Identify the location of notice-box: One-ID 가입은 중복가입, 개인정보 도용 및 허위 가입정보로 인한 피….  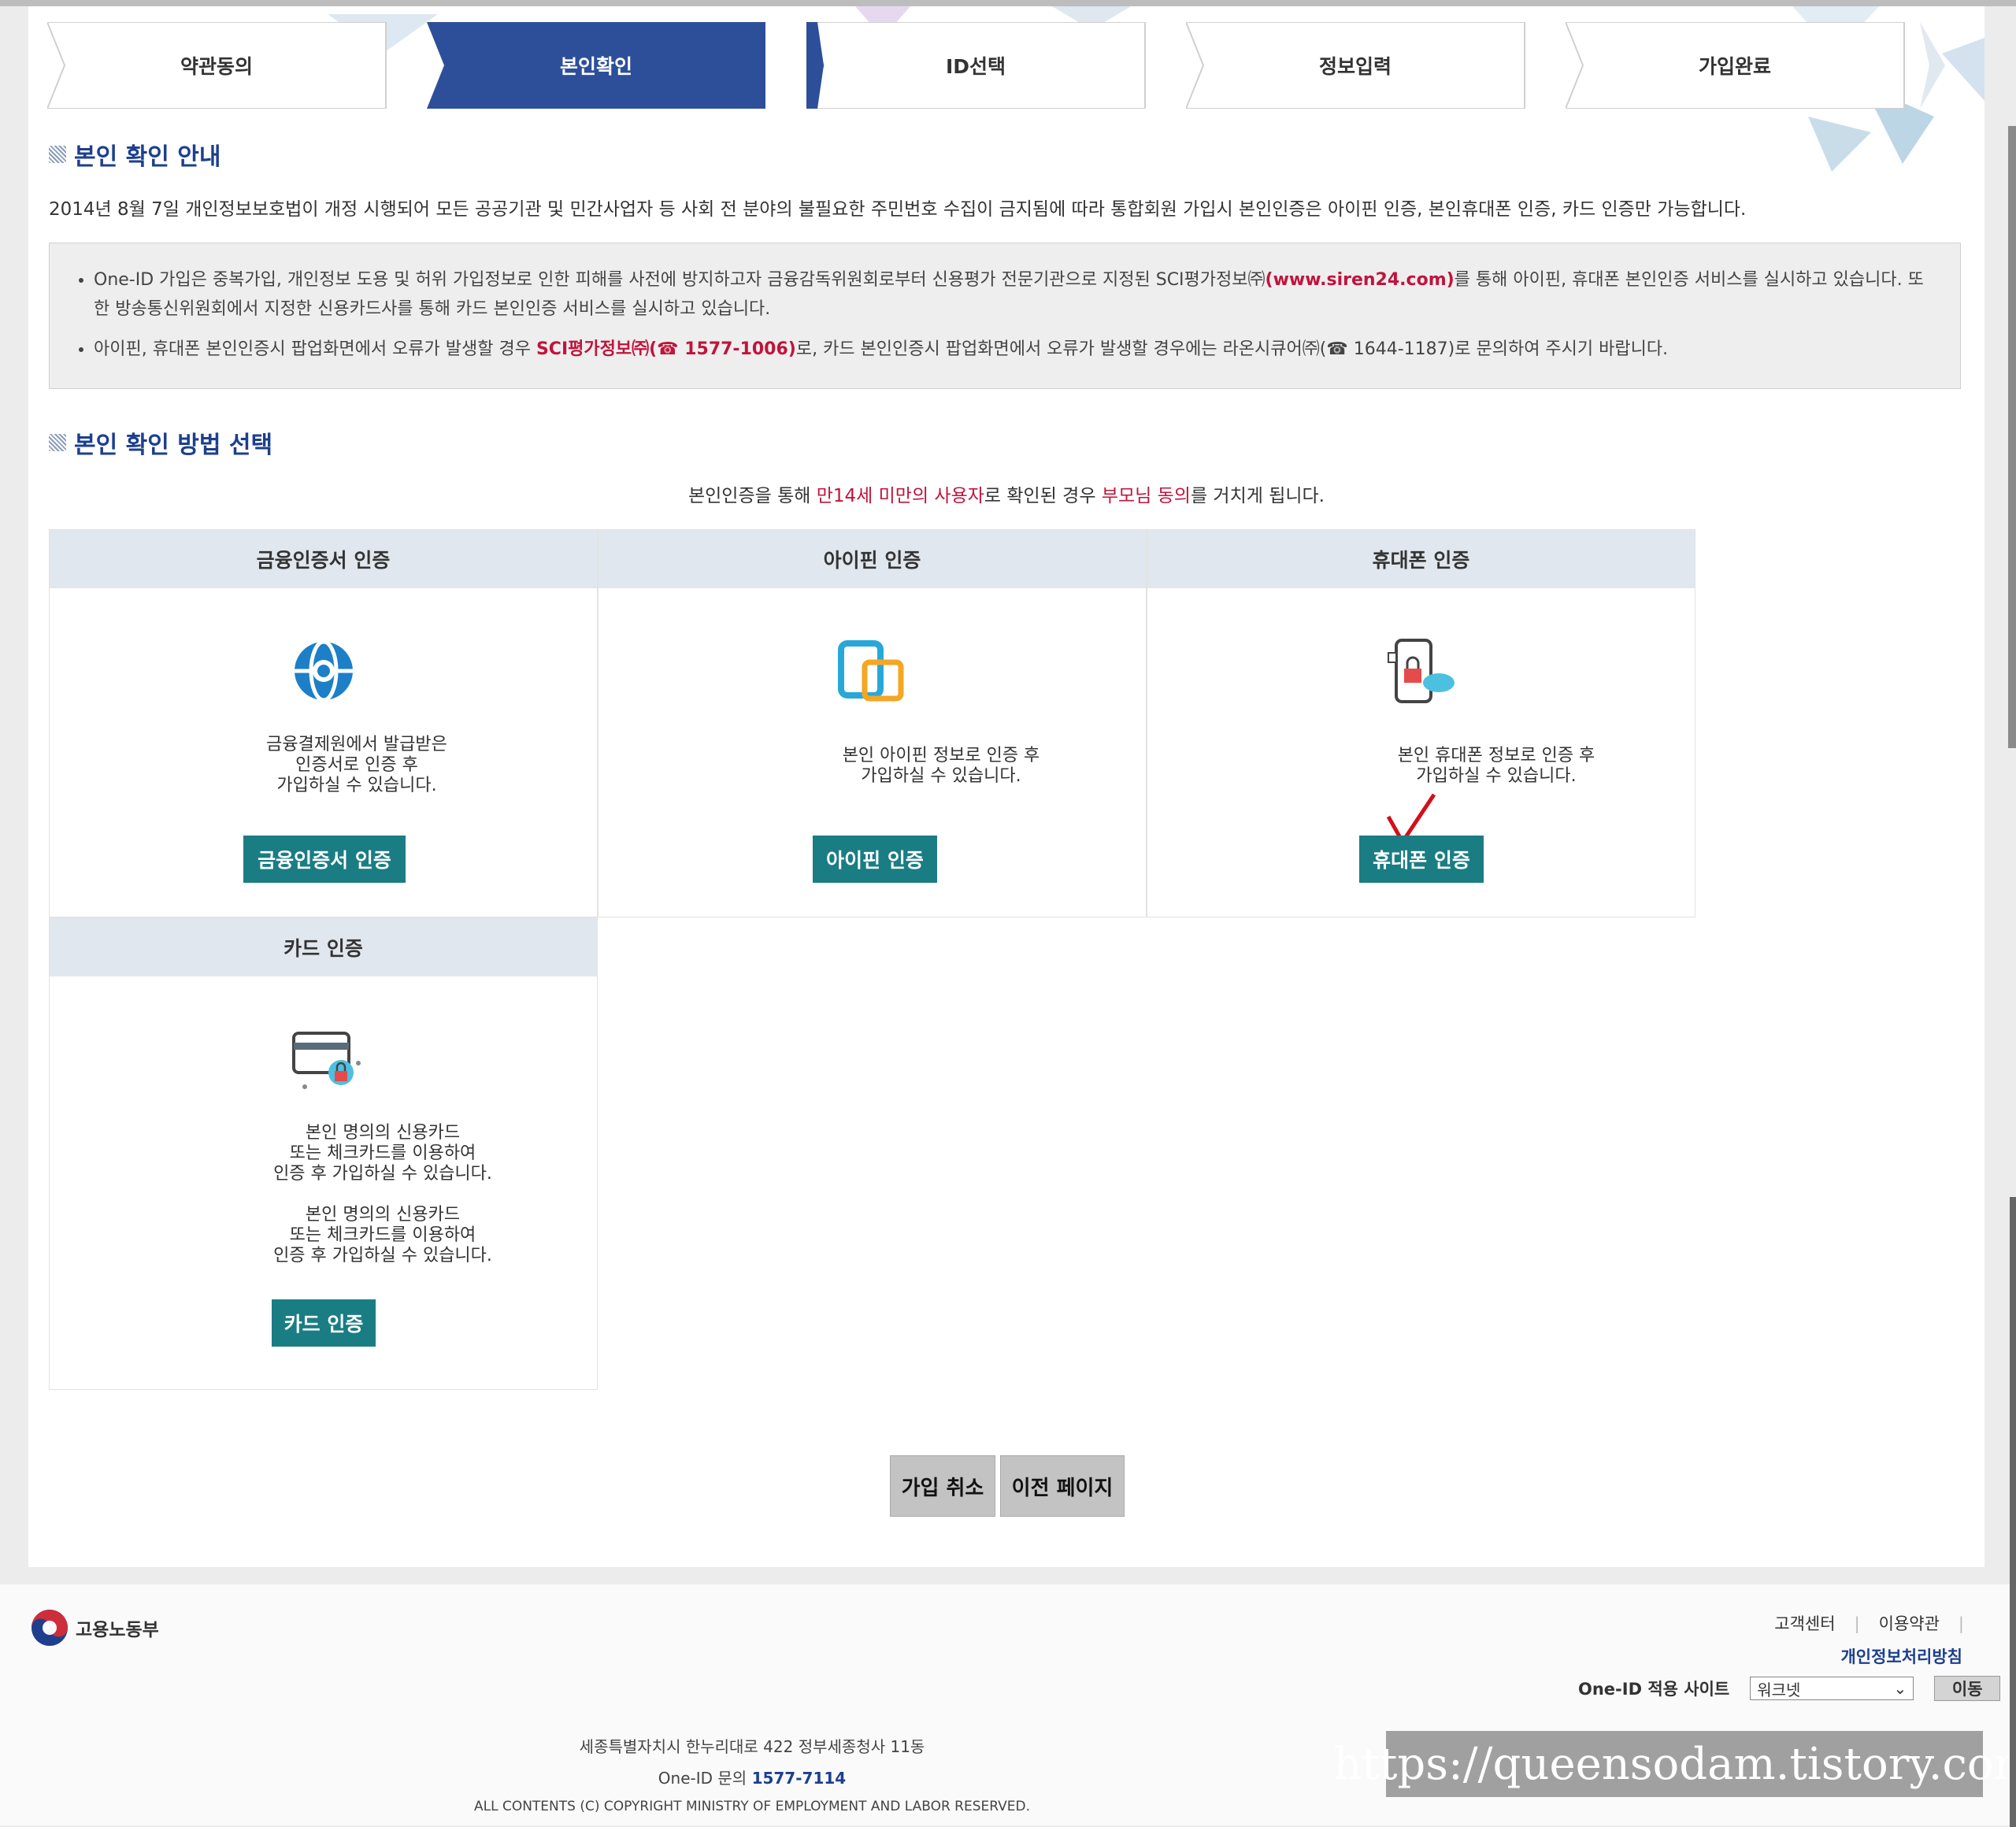
(1005, 316).